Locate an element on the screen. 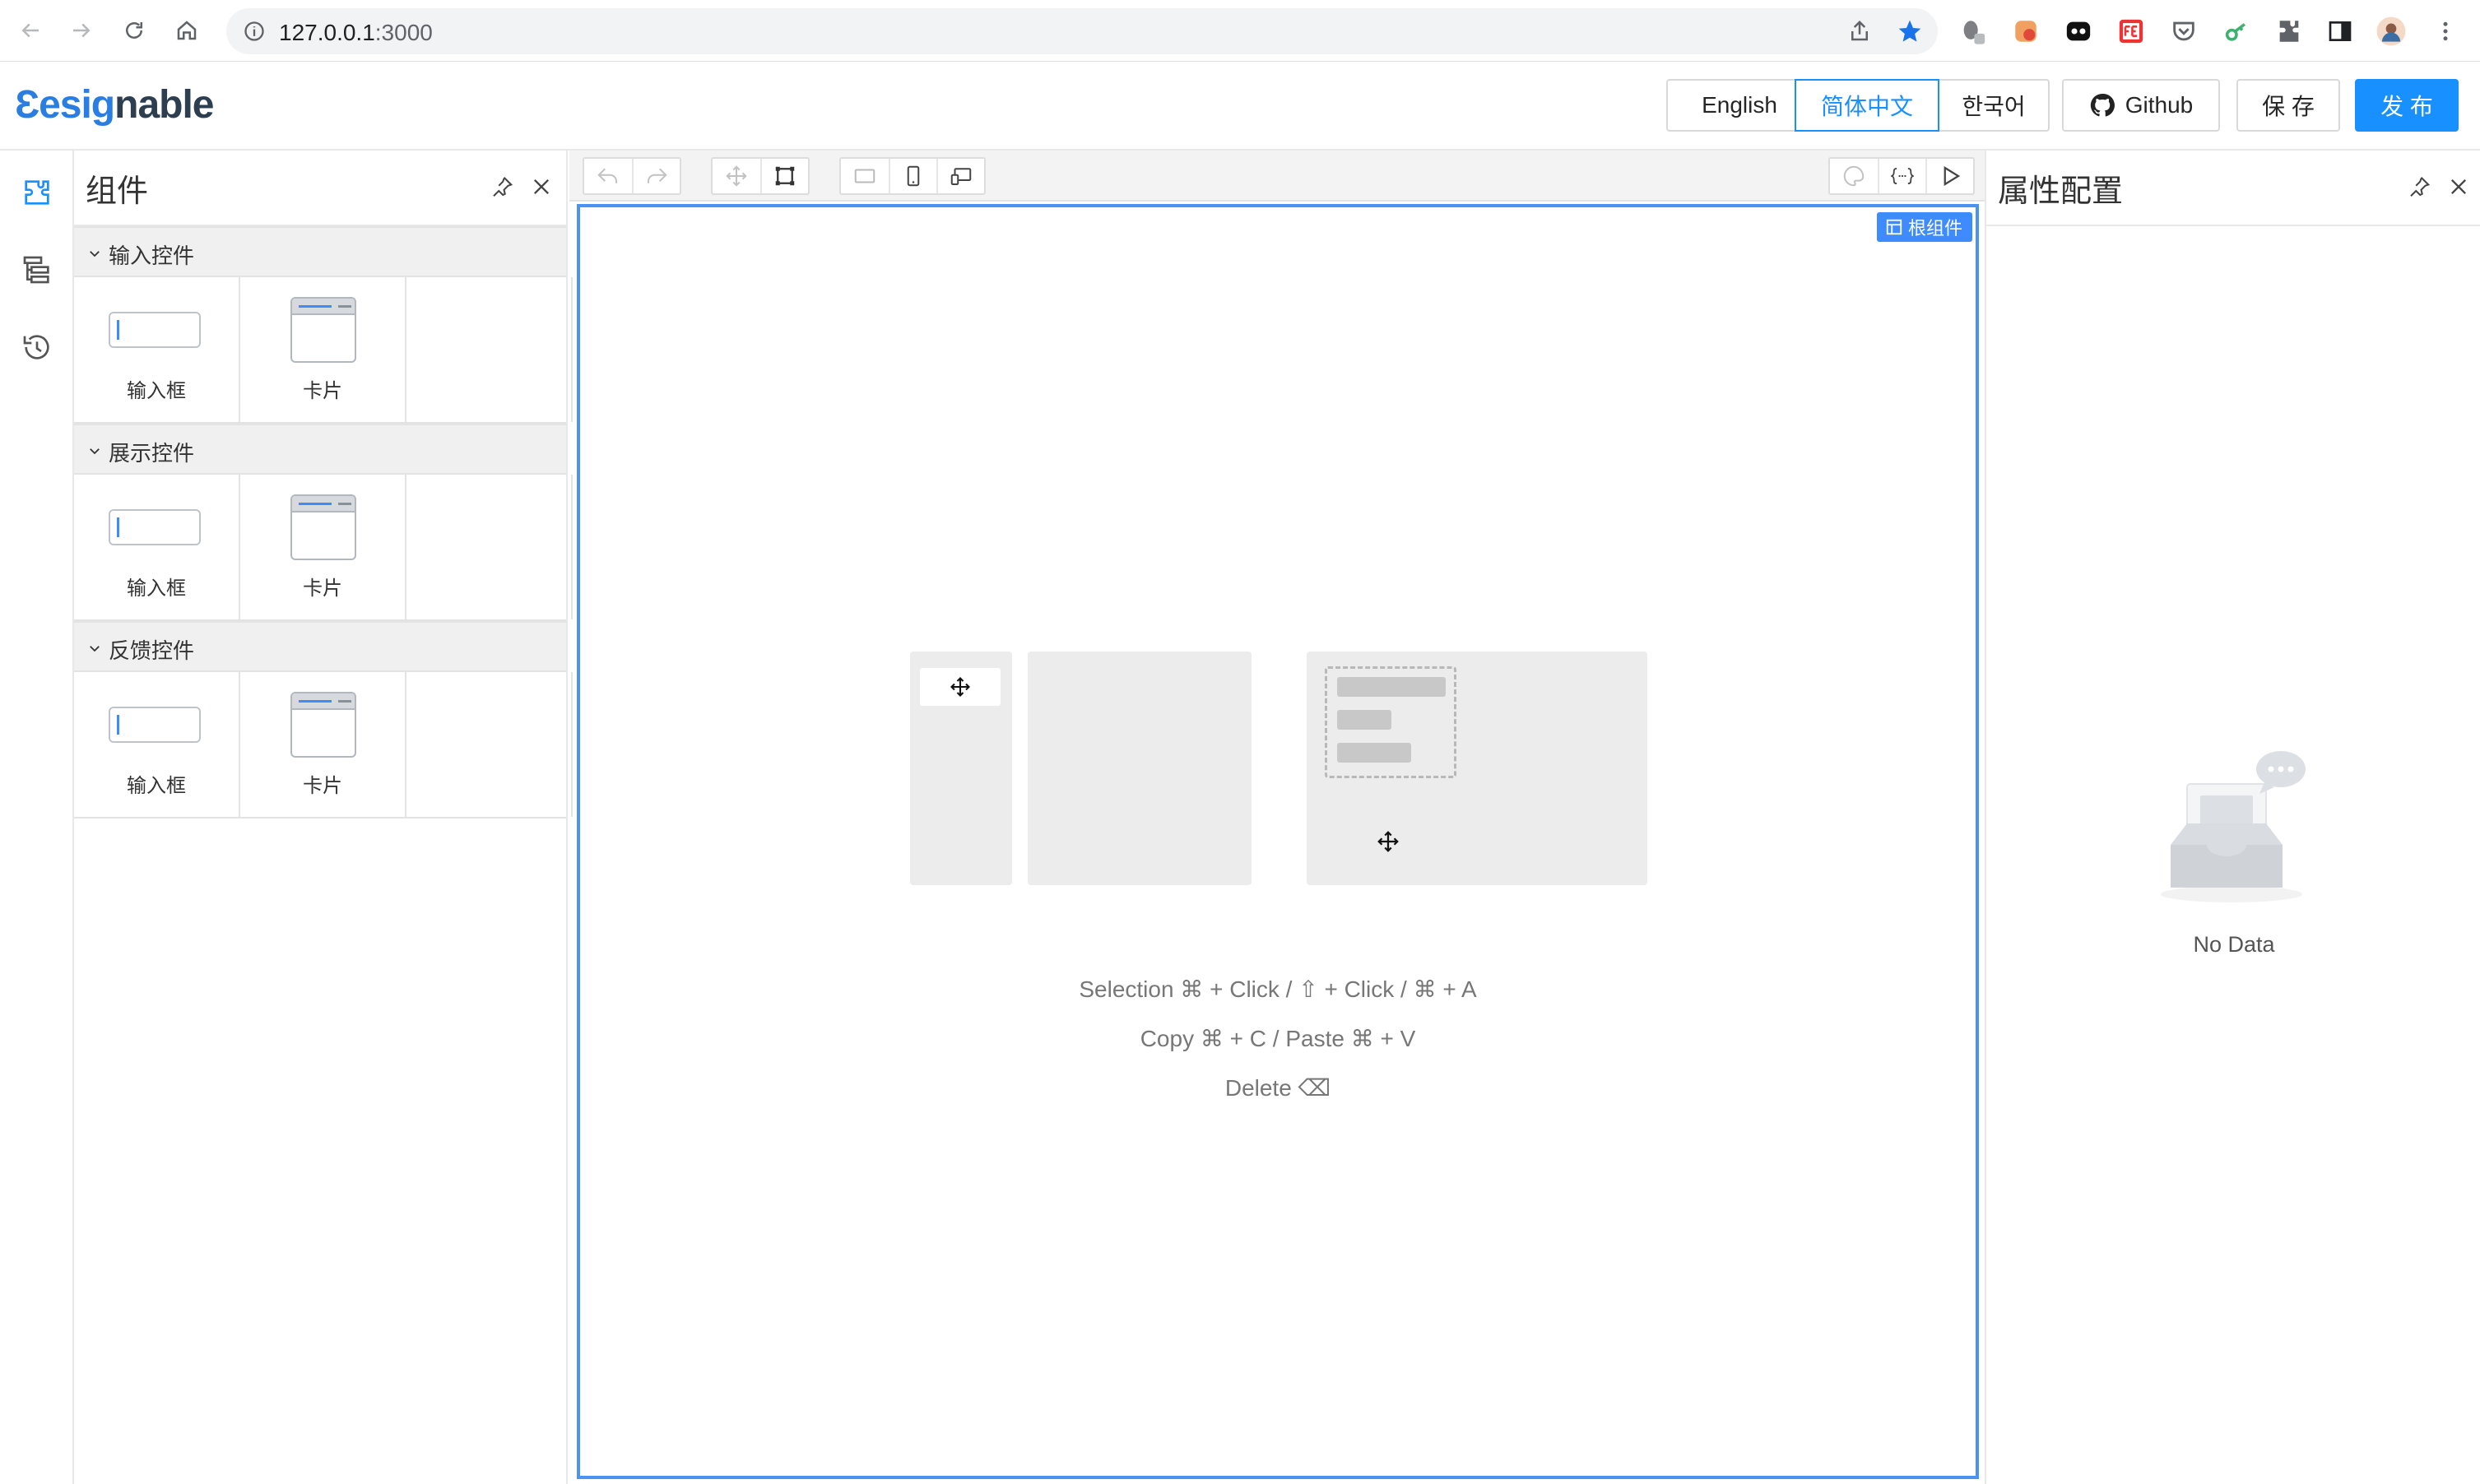  forward-button is located at coordinates (81, 31).